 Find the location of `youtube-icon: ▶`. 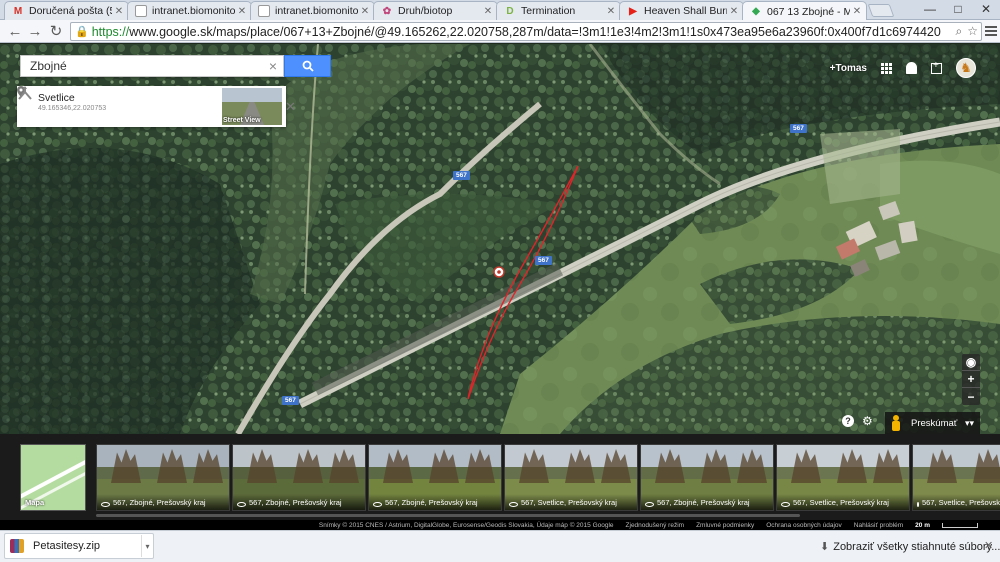

youtube-icon: ▶ is located at coordinates (633, 11).